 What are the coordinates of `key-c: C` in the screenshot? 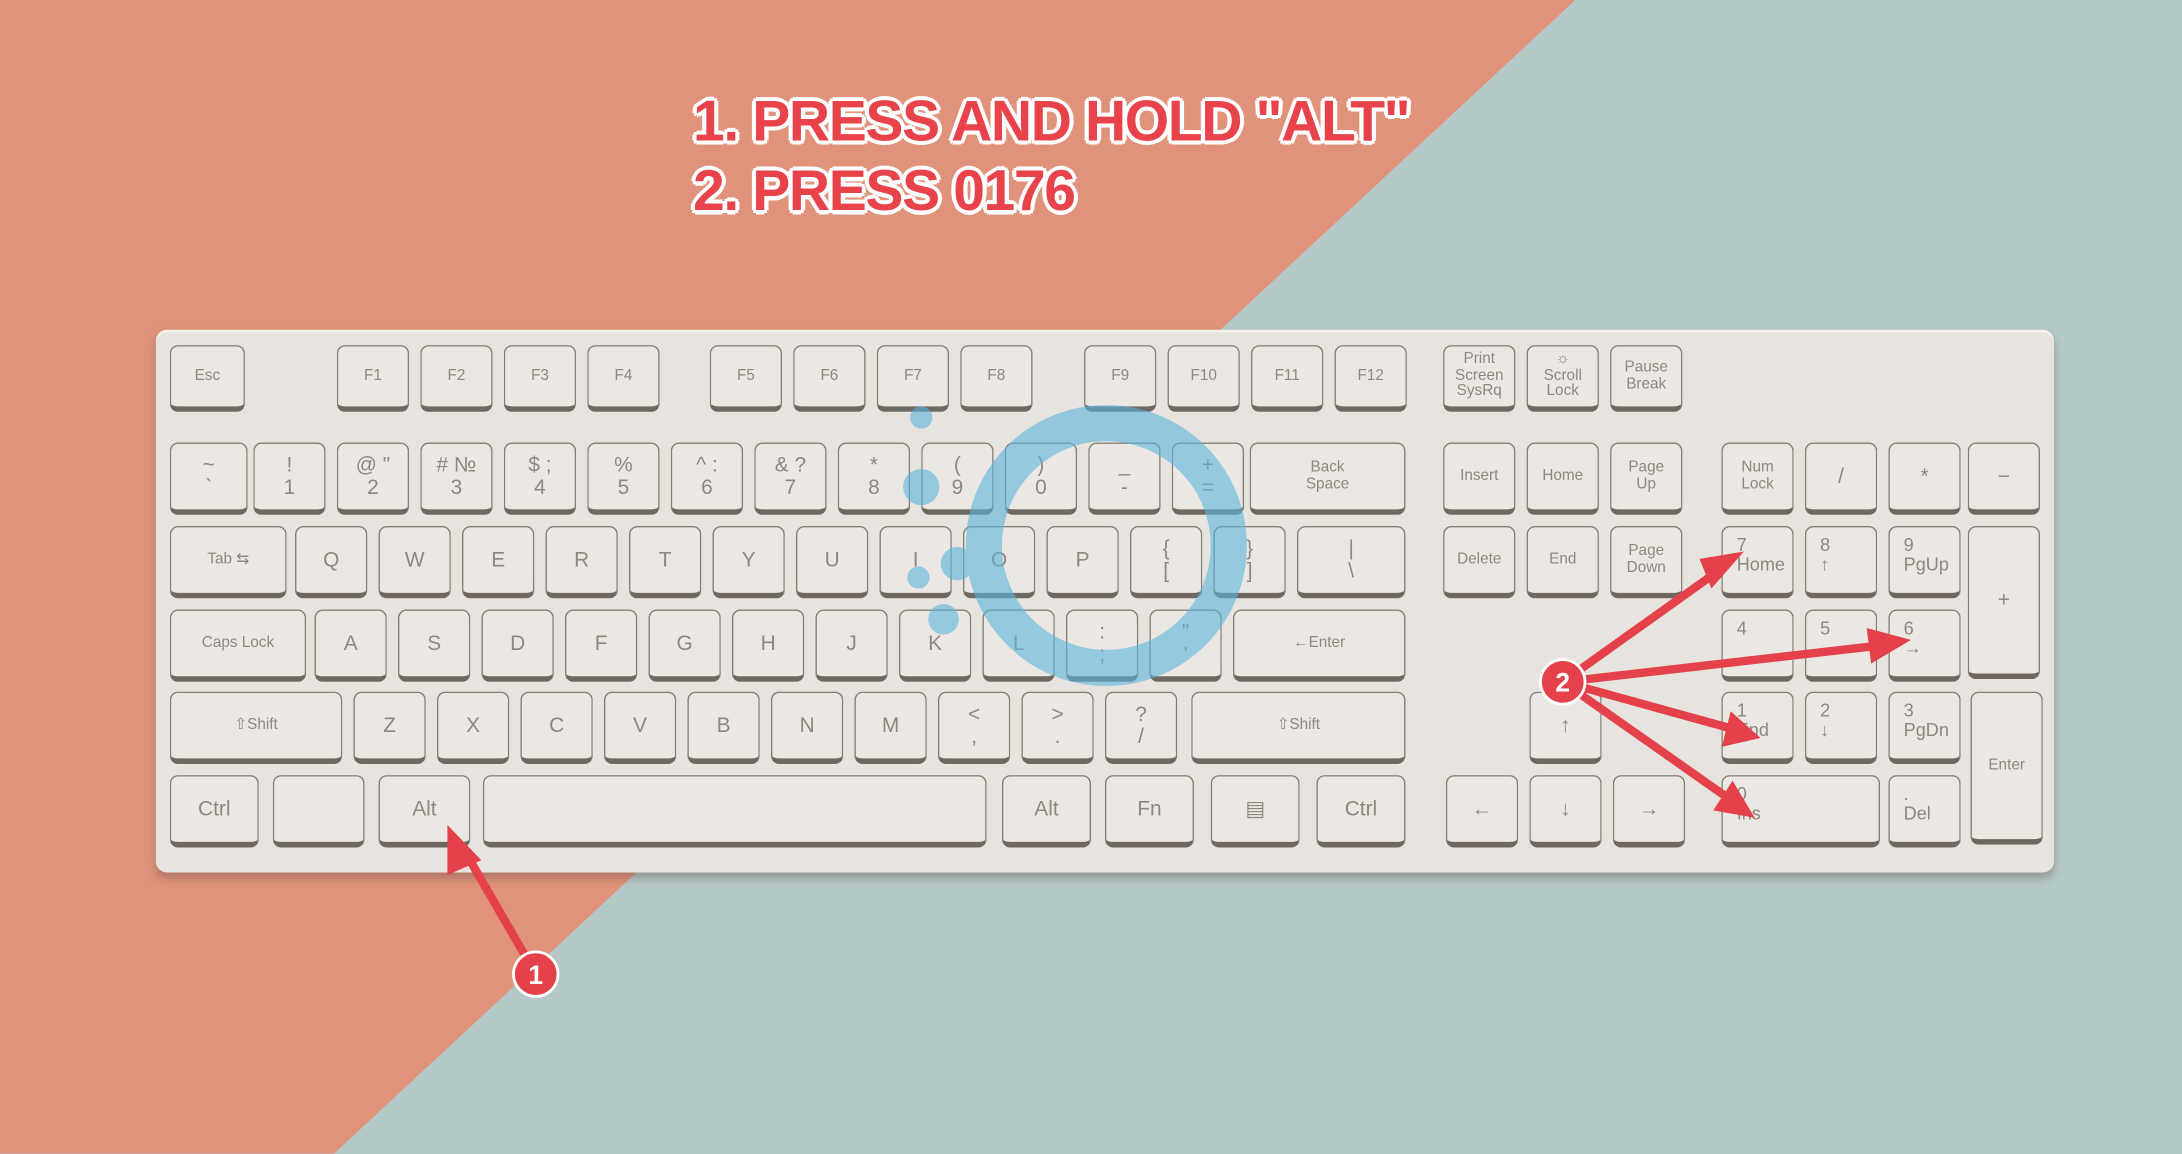 It's located at (556, 727).